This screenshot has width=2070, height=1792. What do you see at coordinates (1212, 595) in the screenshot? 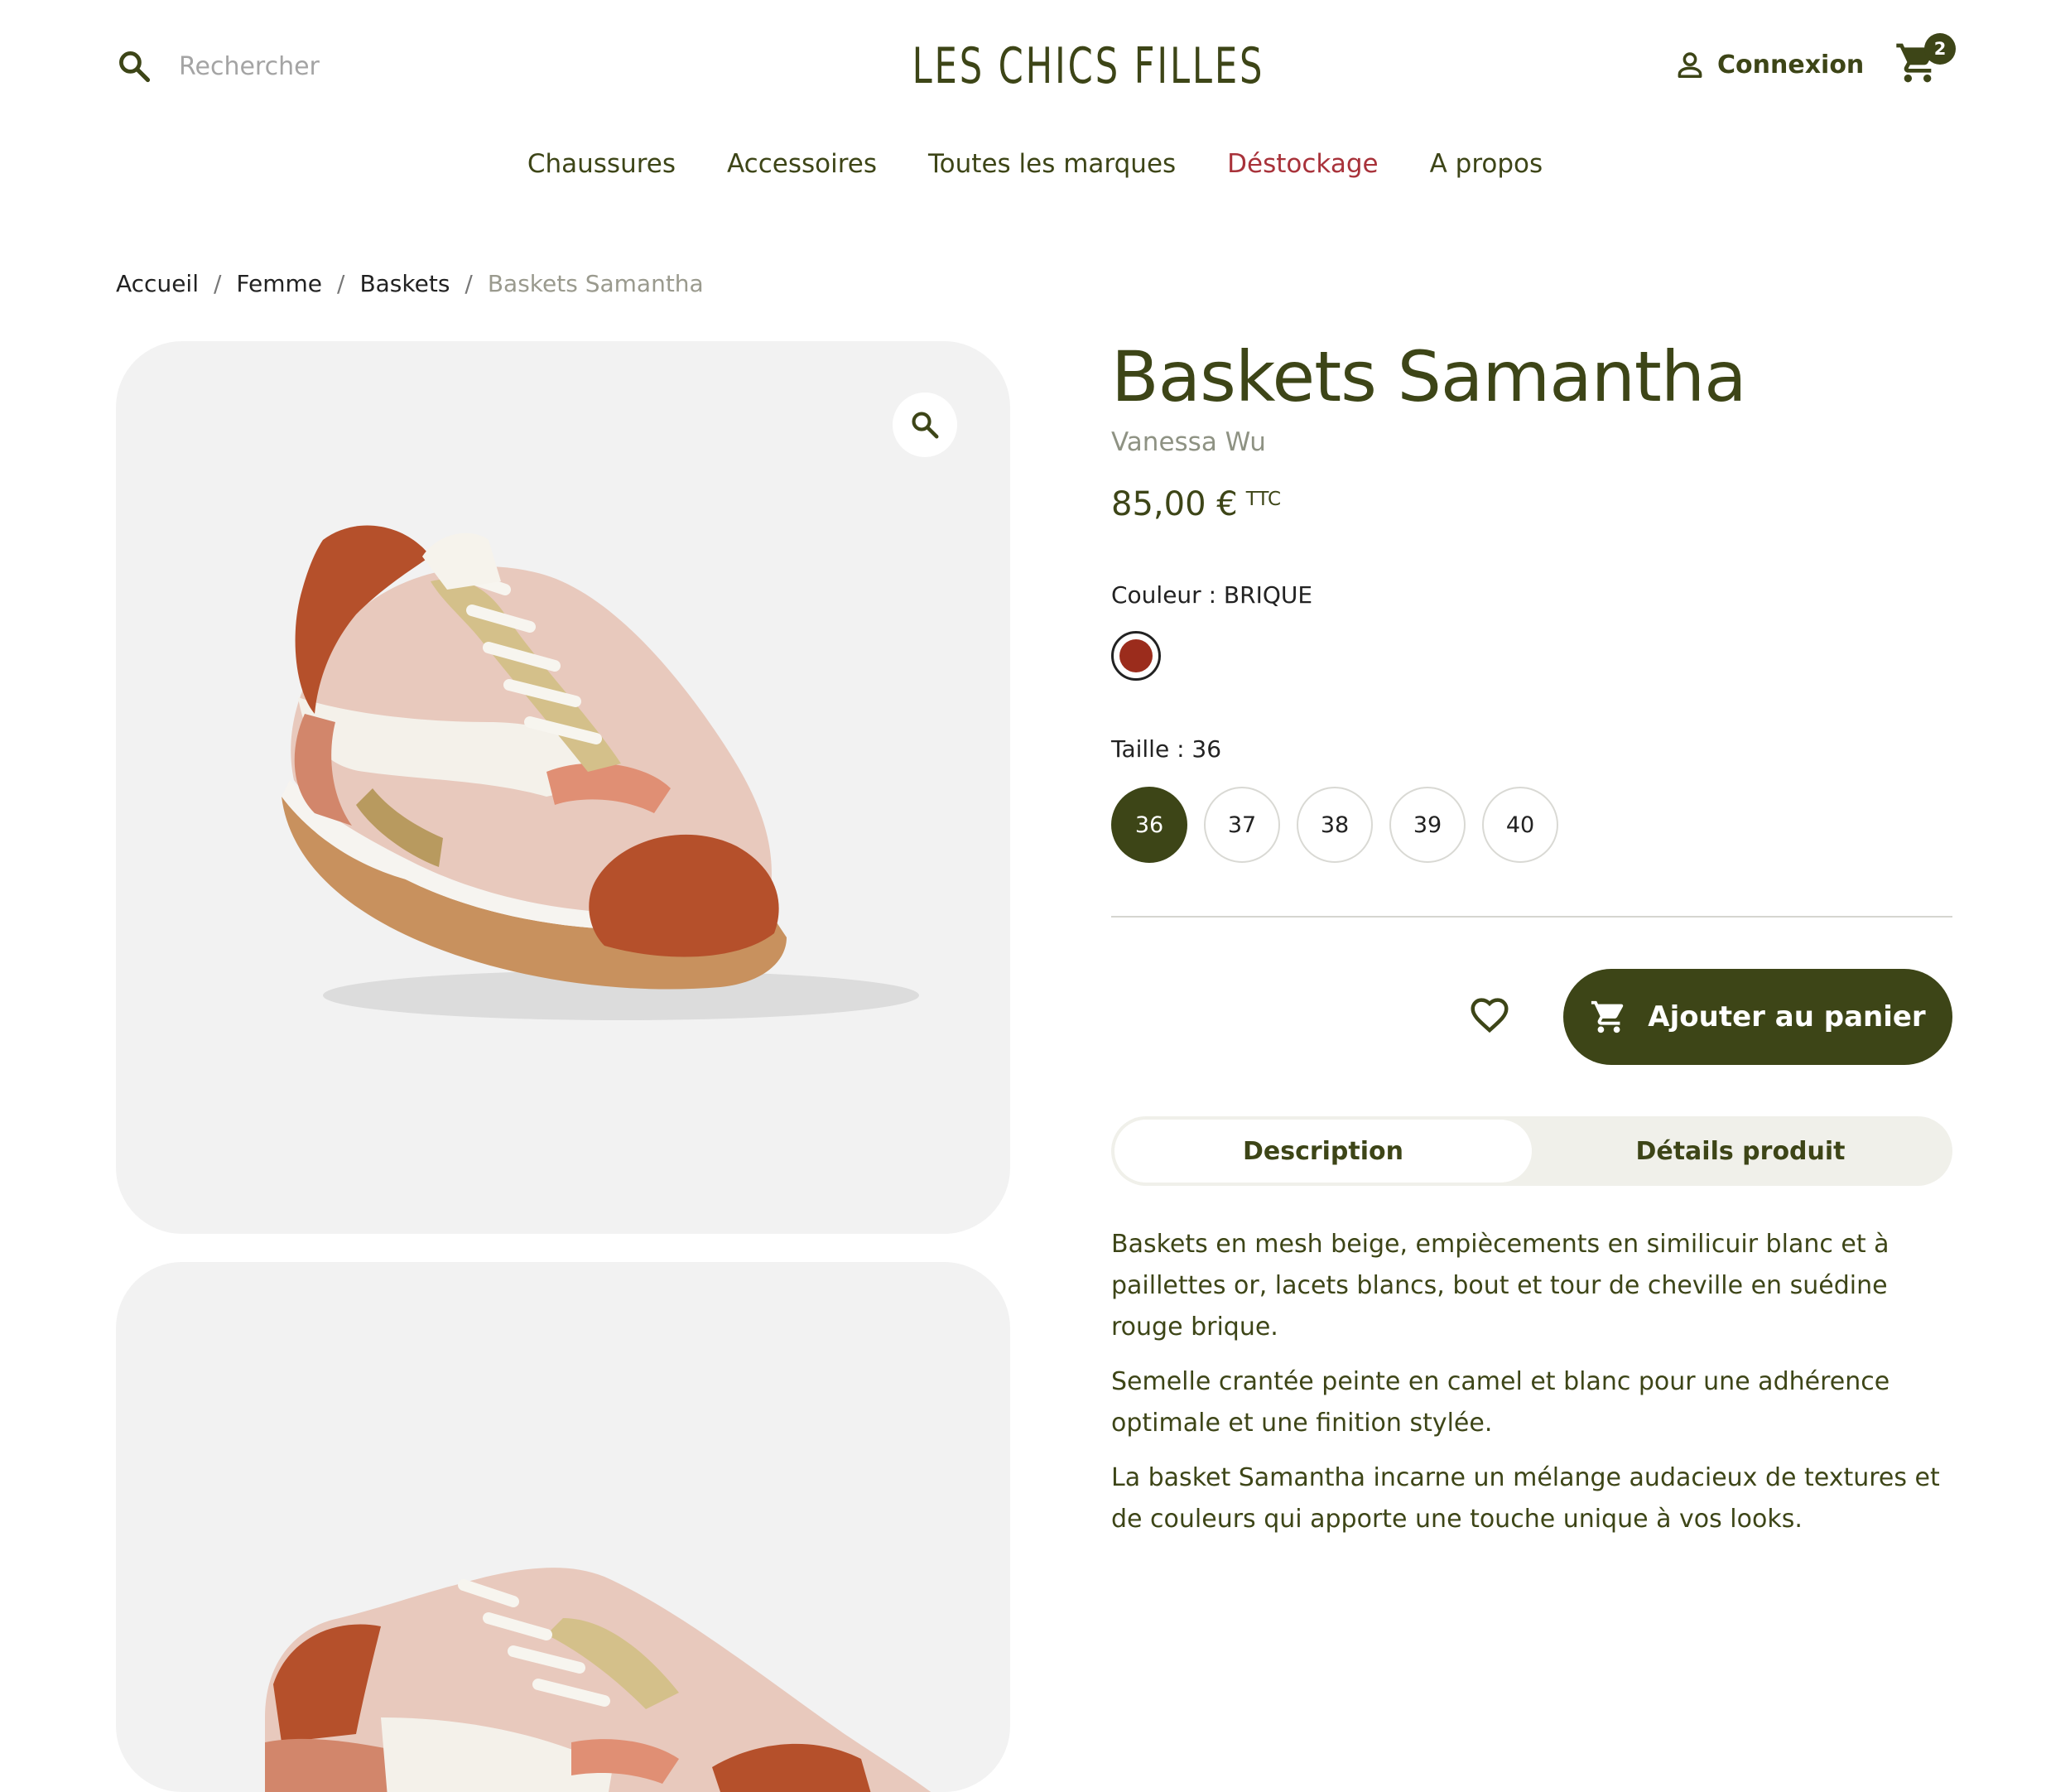
I see `color-label: Couleur : BRIQUE` at bounding box center [1212, 595].